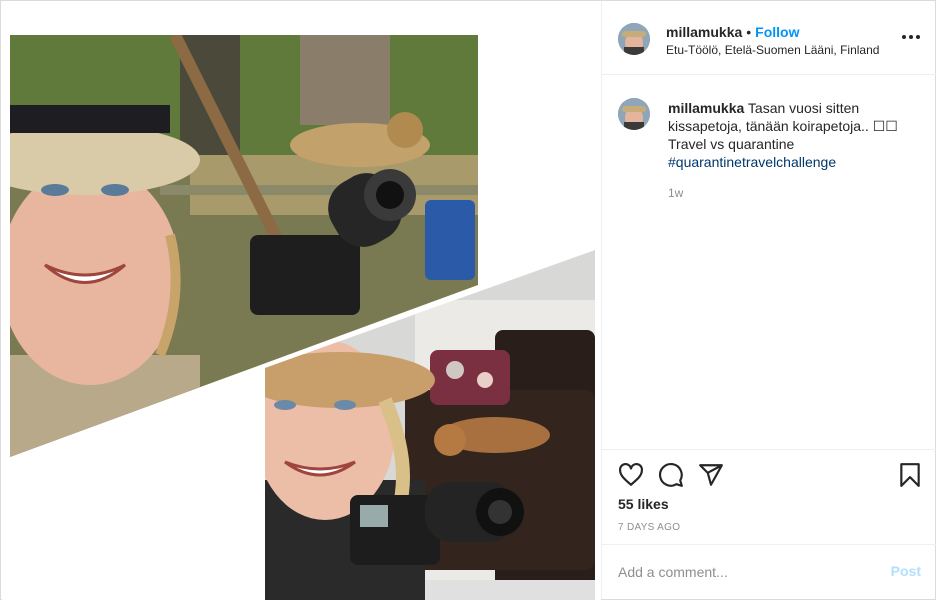  What do you see at coordinates (769, 496) in the screenshot?
I see `action-bar: 55 likes 7 DAYS AGO` at bounding box center [769, 496].